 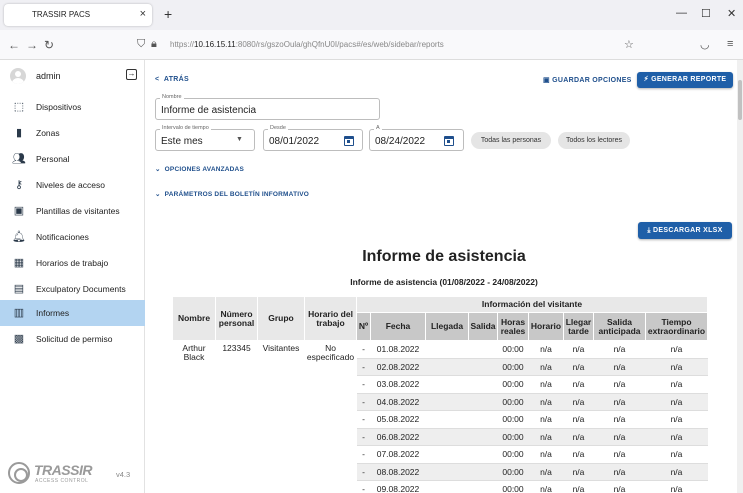 What do you see at coordinates (330, 353) in the screenshot?
I see `cell-work-schedule: No especificado` at bounding box center [330, 353].